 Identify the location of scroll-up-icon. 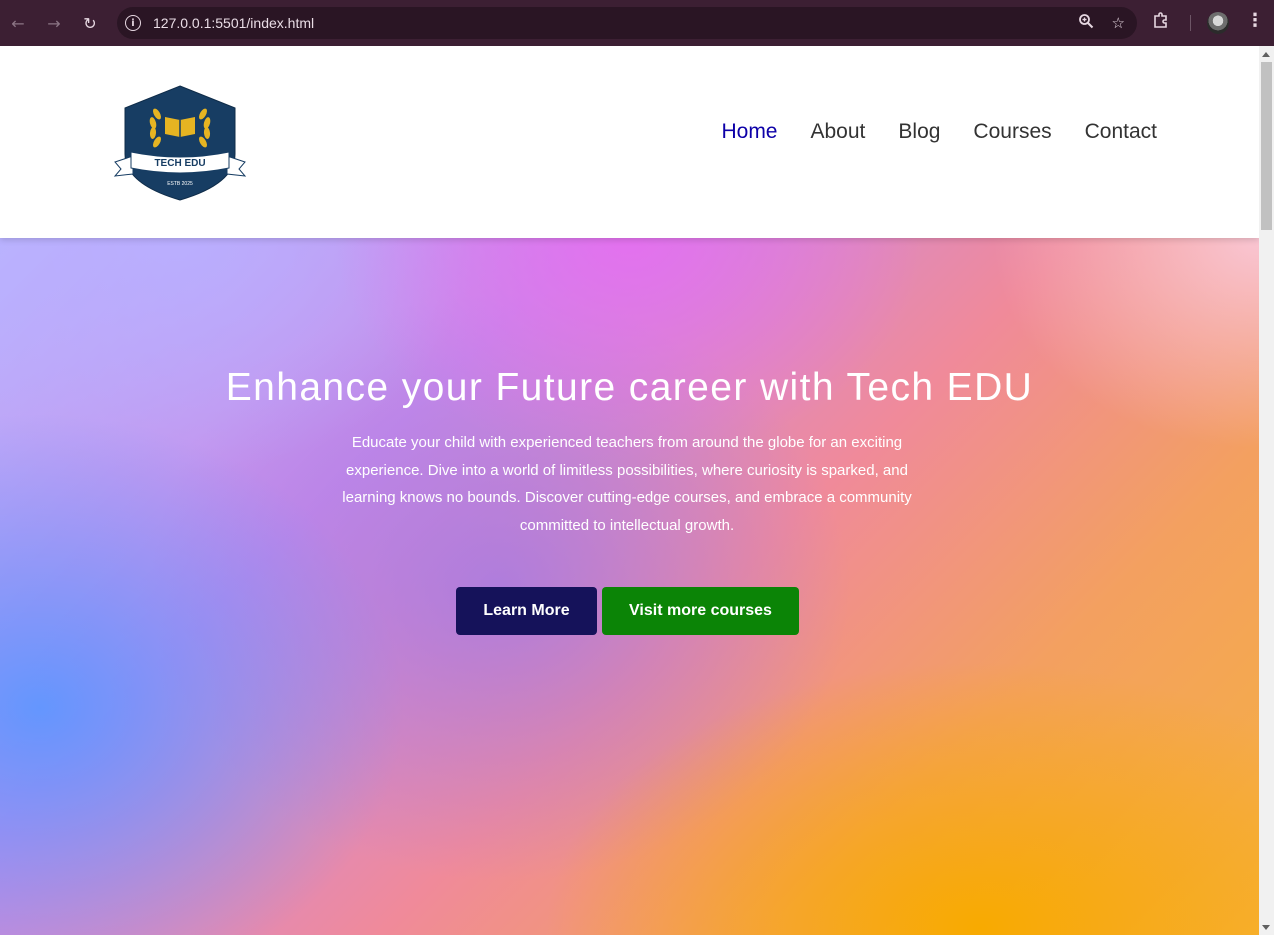
(1266, 54).